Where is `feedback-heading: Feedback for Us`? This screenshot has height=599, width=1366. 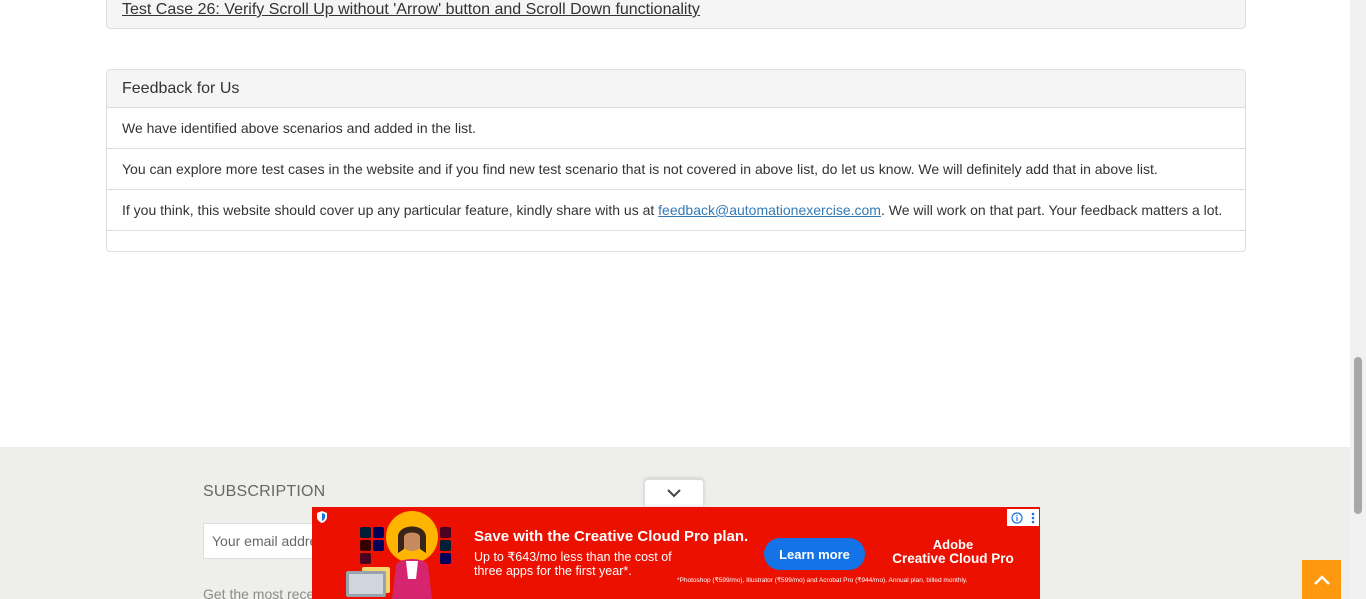
feedback-heading: Feedback for Us is located at coordinates (676, 89).